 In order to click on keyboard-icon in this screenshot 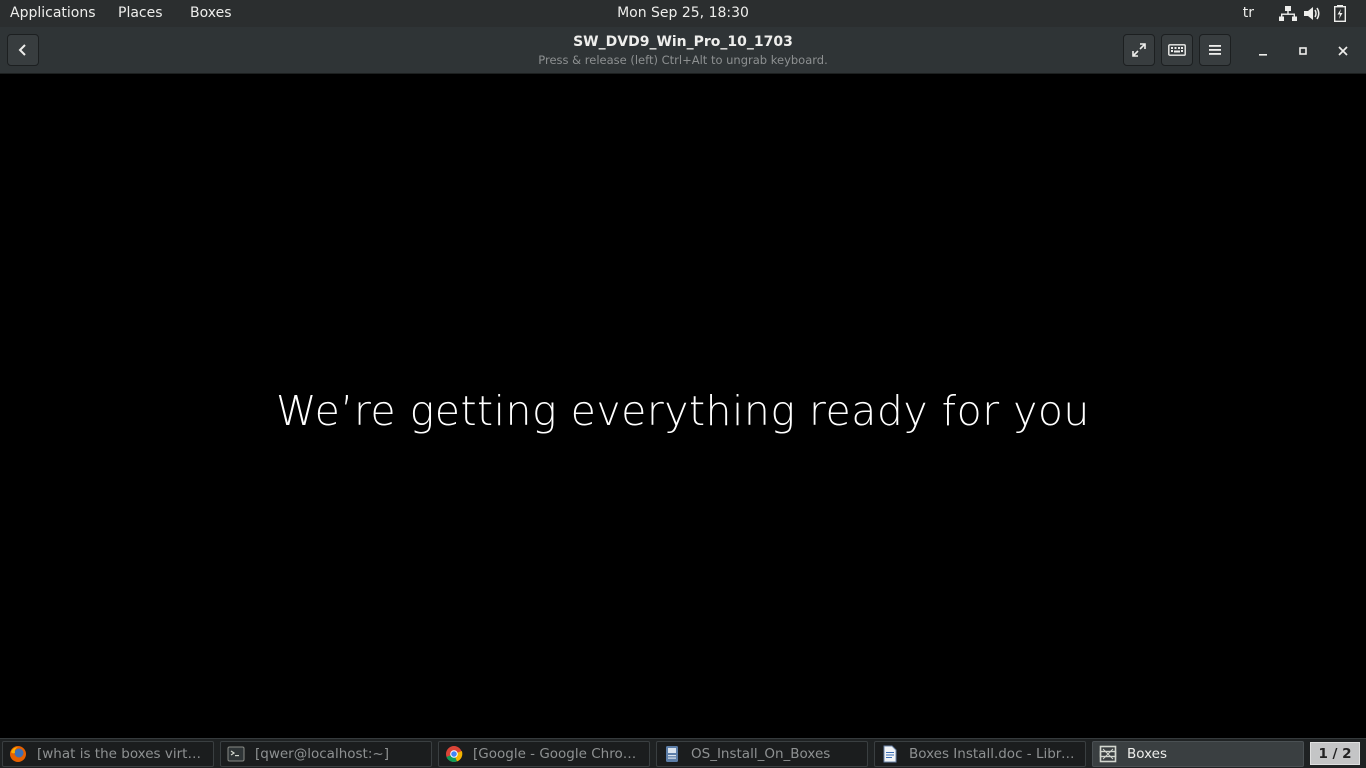, I will do `click(1177, 50)`.